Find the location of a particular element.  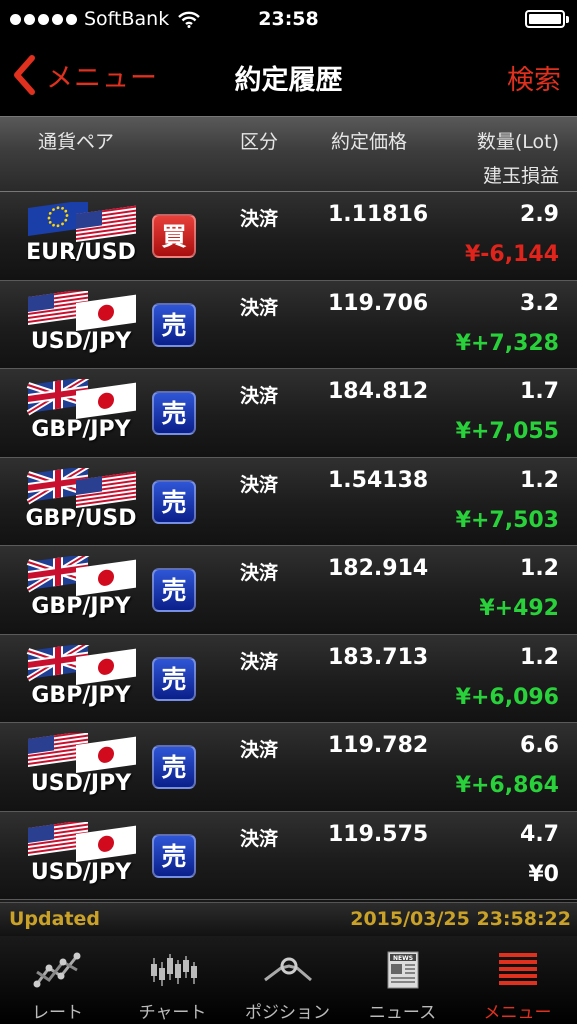

position-pnl: ¥+492 is located at coordinates (519, 608).